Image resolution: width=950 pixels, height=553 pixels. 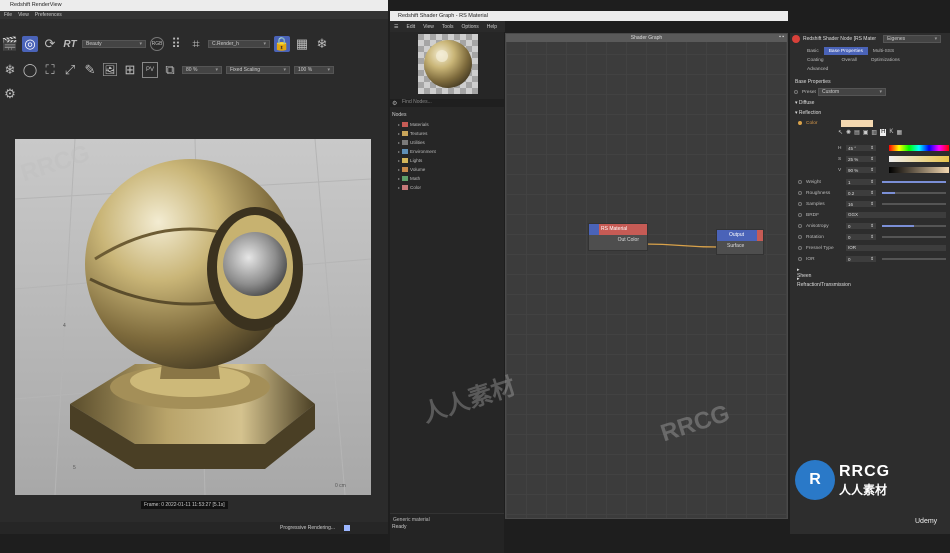 I want to click on gear-icon: ⚙, so click(x=10, y=94).